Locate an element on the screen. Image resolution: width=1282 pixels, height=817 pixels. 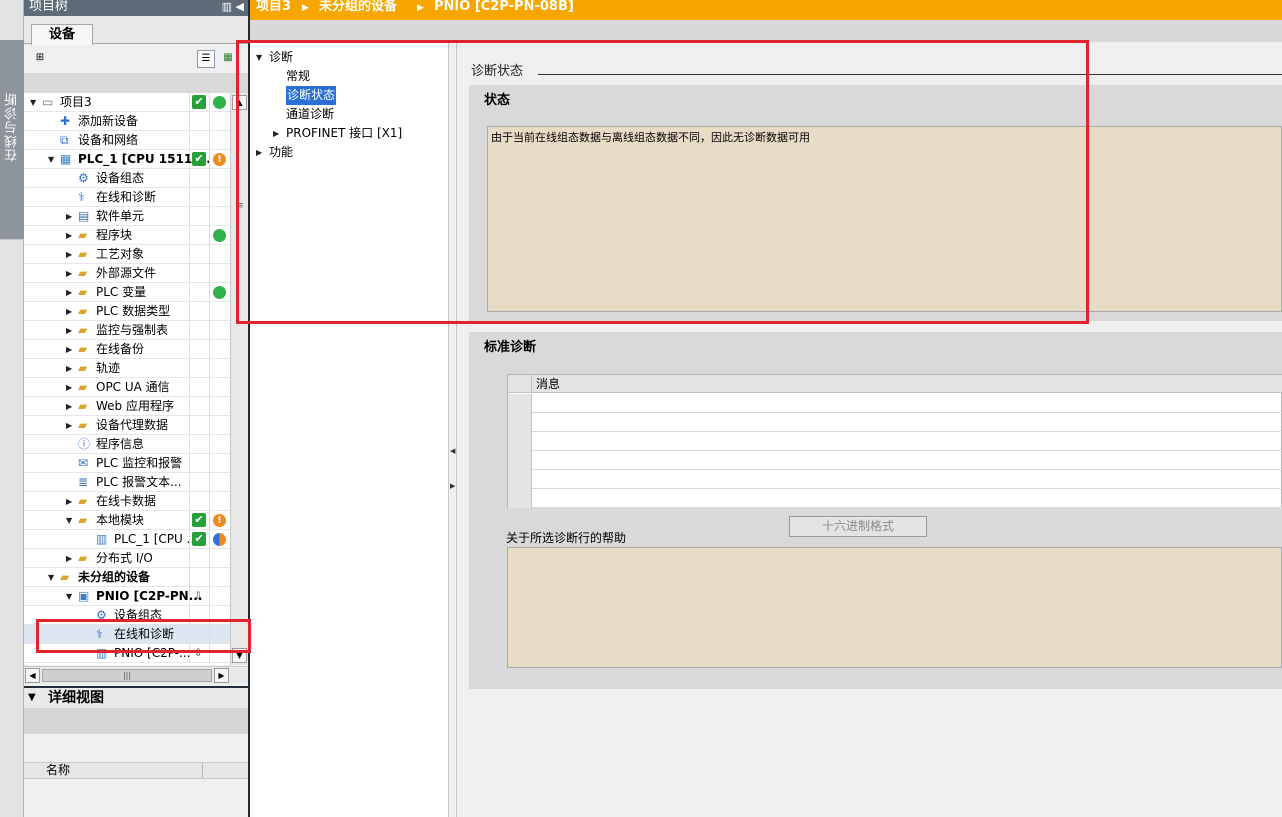
tree-item: ▶ ▰ 监控与强制表 is located at coordinates (127, 330).